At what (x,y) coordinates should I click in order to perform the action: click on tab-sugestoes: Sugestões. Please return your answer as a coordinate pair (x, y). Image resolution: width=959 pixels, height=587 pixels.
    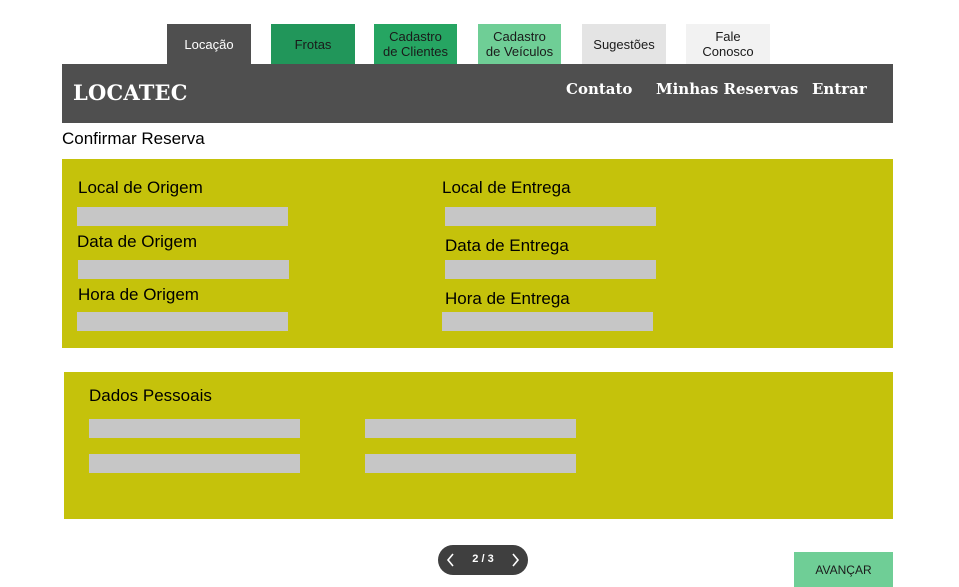
    Looking at the image, I should click on (624, 44).